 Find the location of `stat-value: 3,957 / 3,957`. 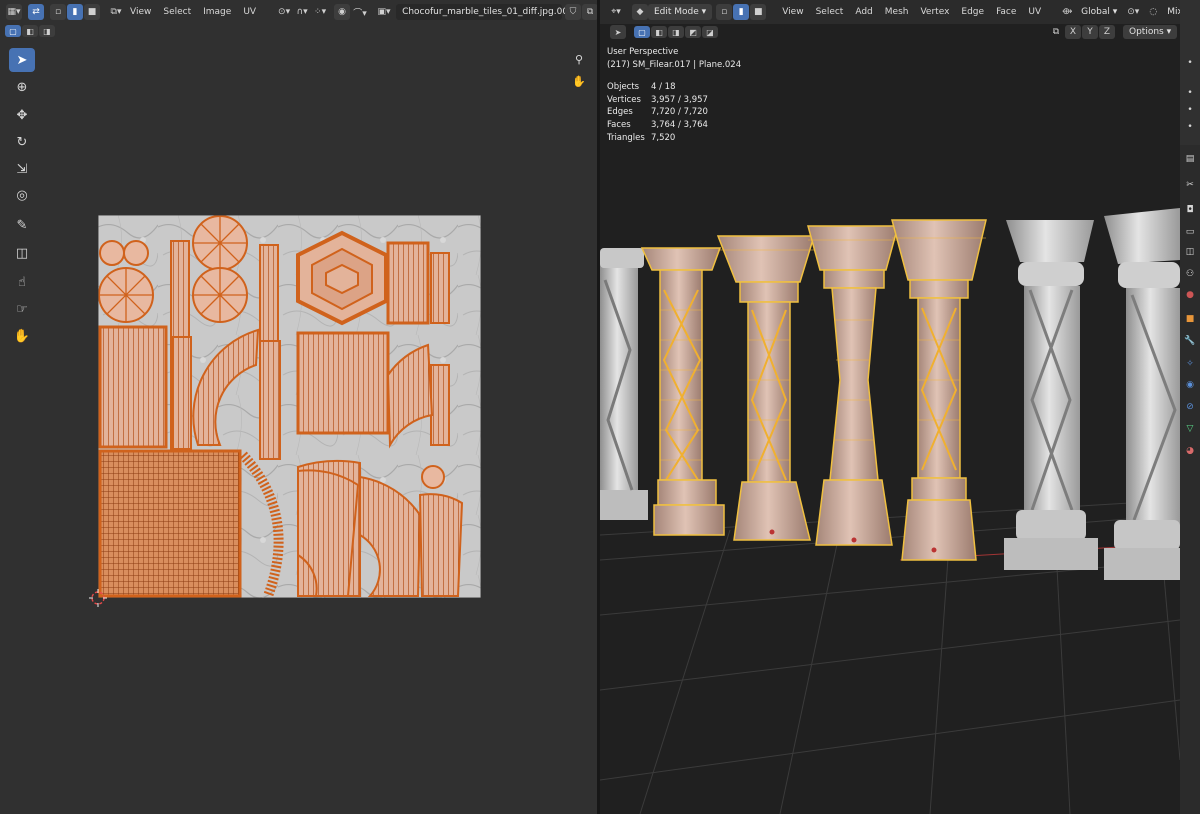

stat-value: 3,957 / 3,957 is located at coordinates (679, 99).